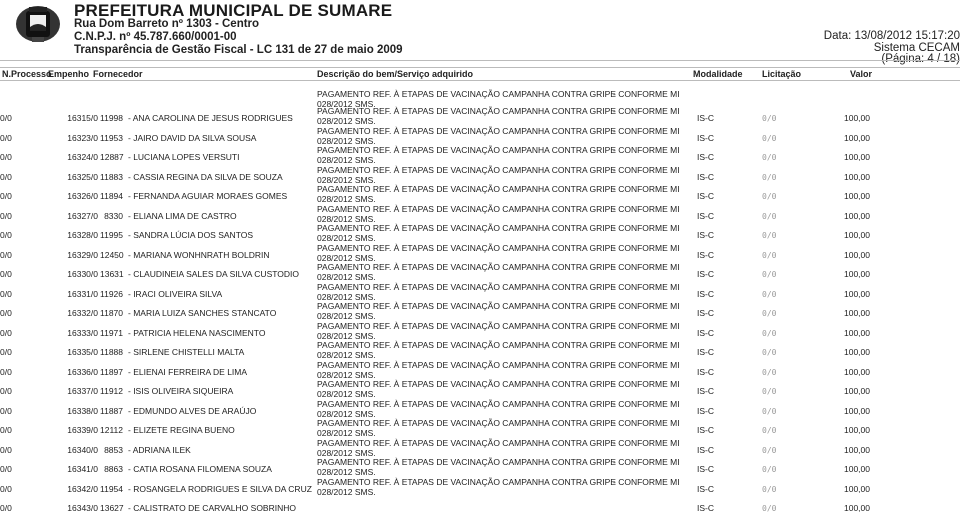 This screenshot has width=960, height=517. Describe the element at coordinates (192, 410) in the screenshot. I see `fornecedor-cell: - EDMUNDO ALVES DE ARAÚJO` at that location.